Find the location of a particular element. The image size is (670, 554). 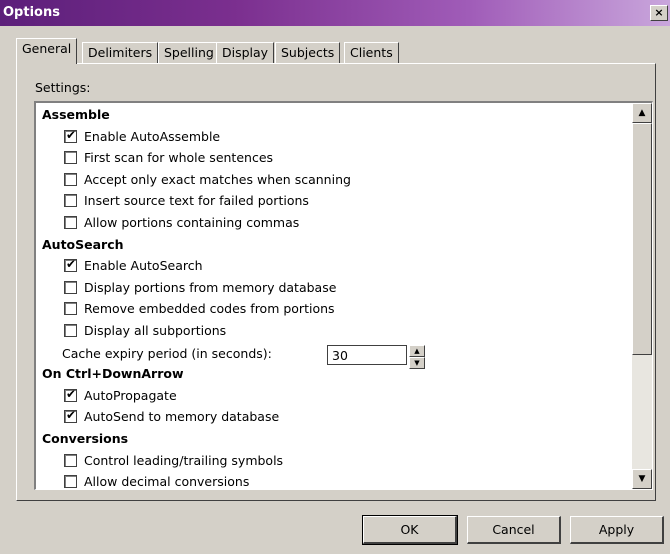

apply-button: Apply is located at coordinates (617, 530).